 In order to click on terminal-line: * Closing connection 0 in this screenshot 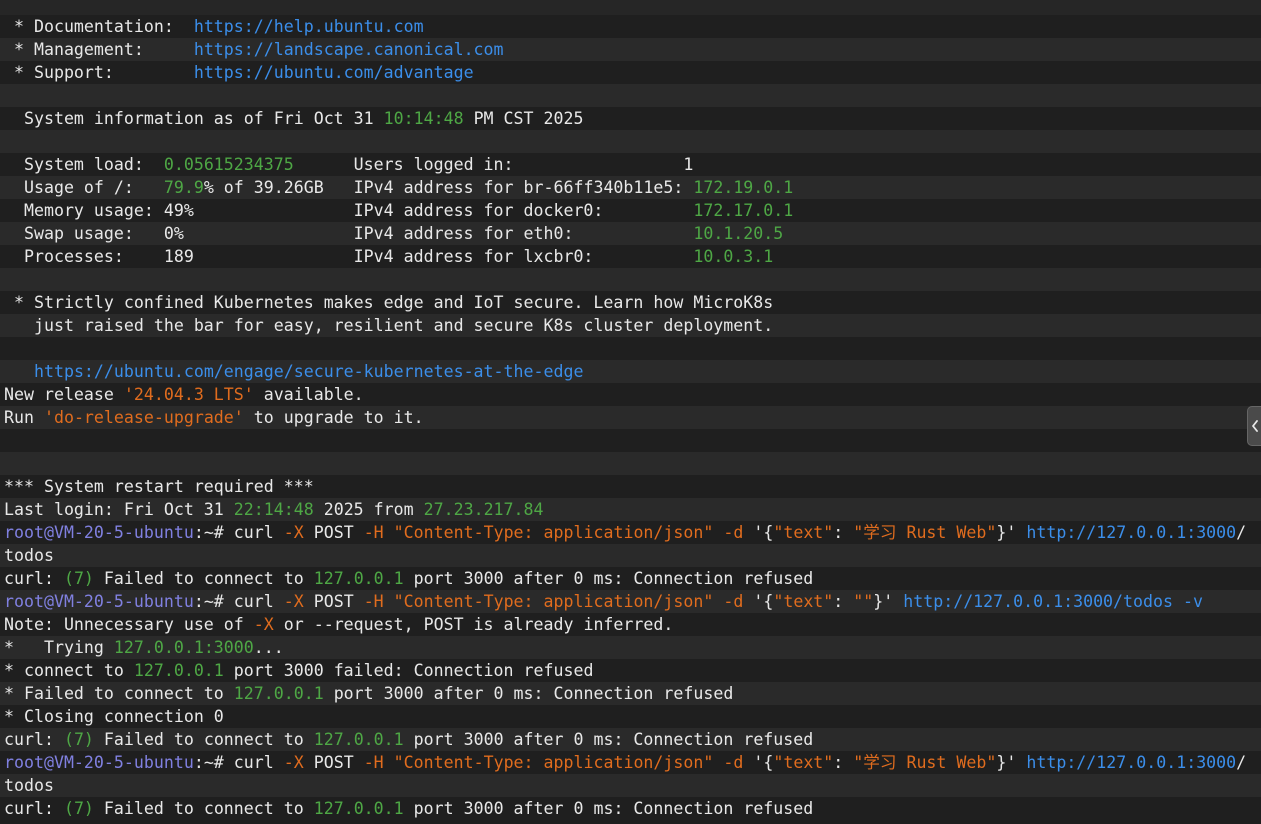, I will do `click(630, 716)`.